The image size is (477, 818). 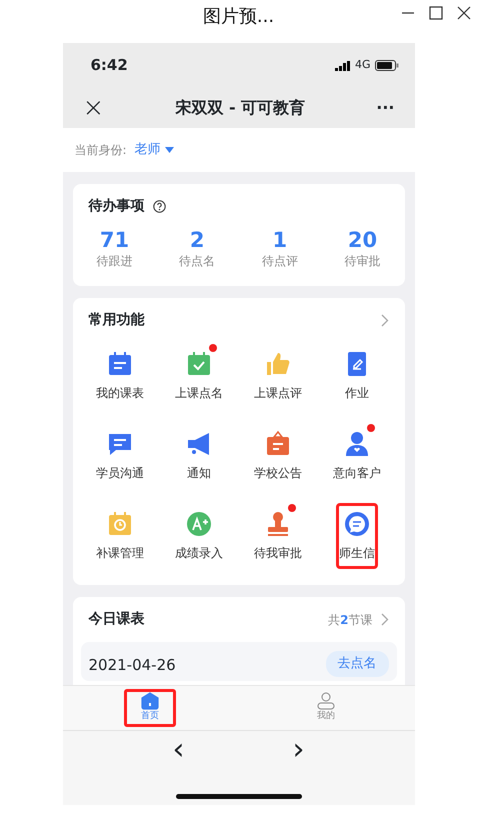 I want to click on feature-label: 上课点名, so click(x=199, y=393).